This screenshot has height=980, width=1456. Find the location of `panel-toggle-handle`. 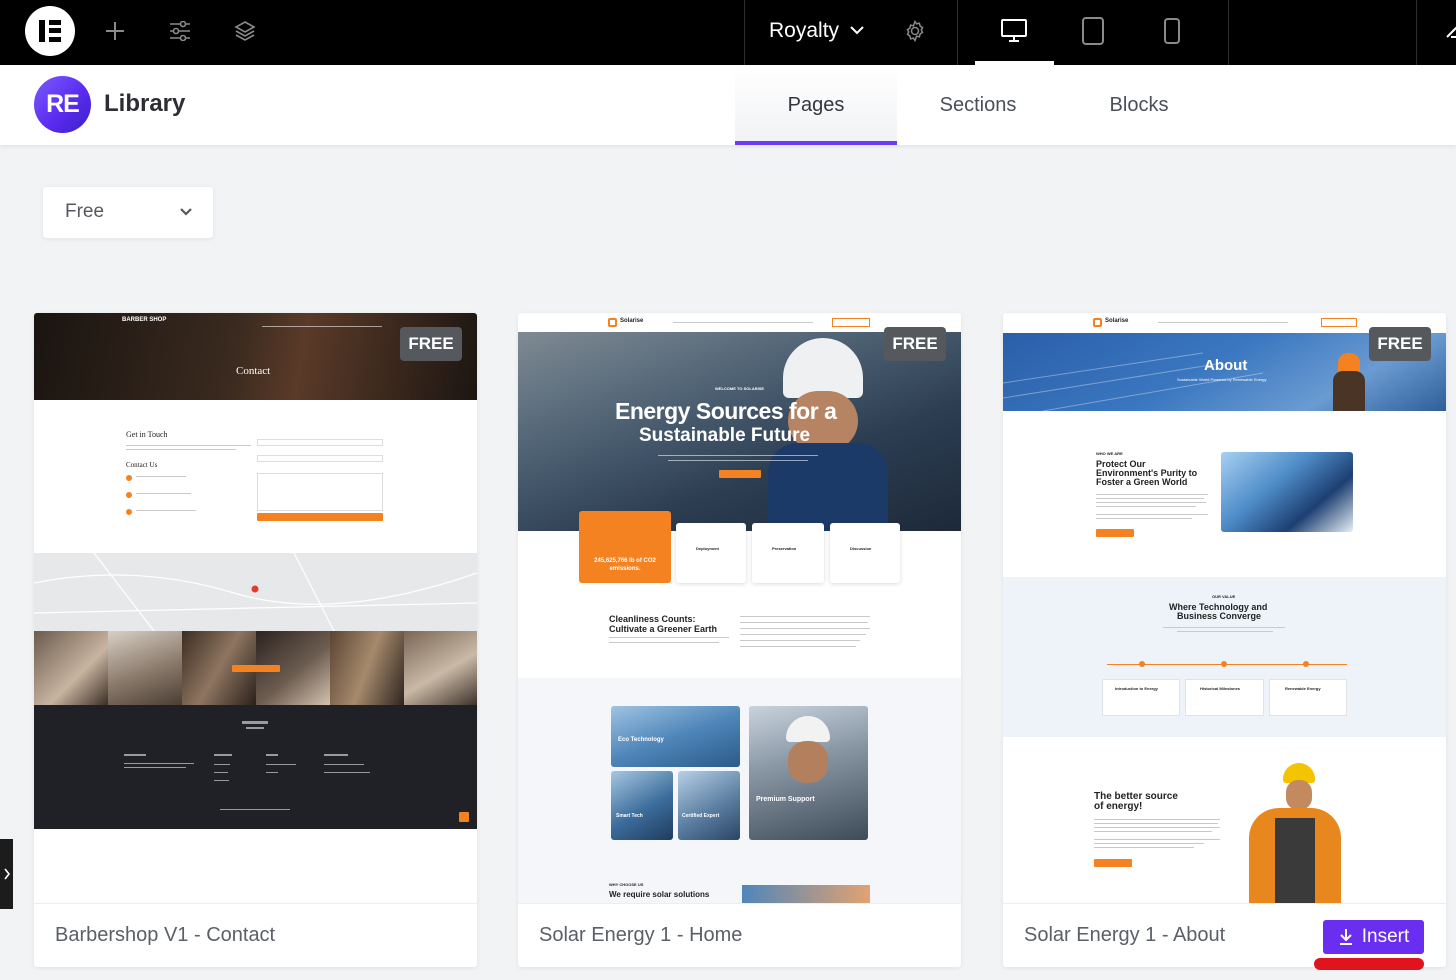

panel-toggle-handle is located at coordinates (6, 874).